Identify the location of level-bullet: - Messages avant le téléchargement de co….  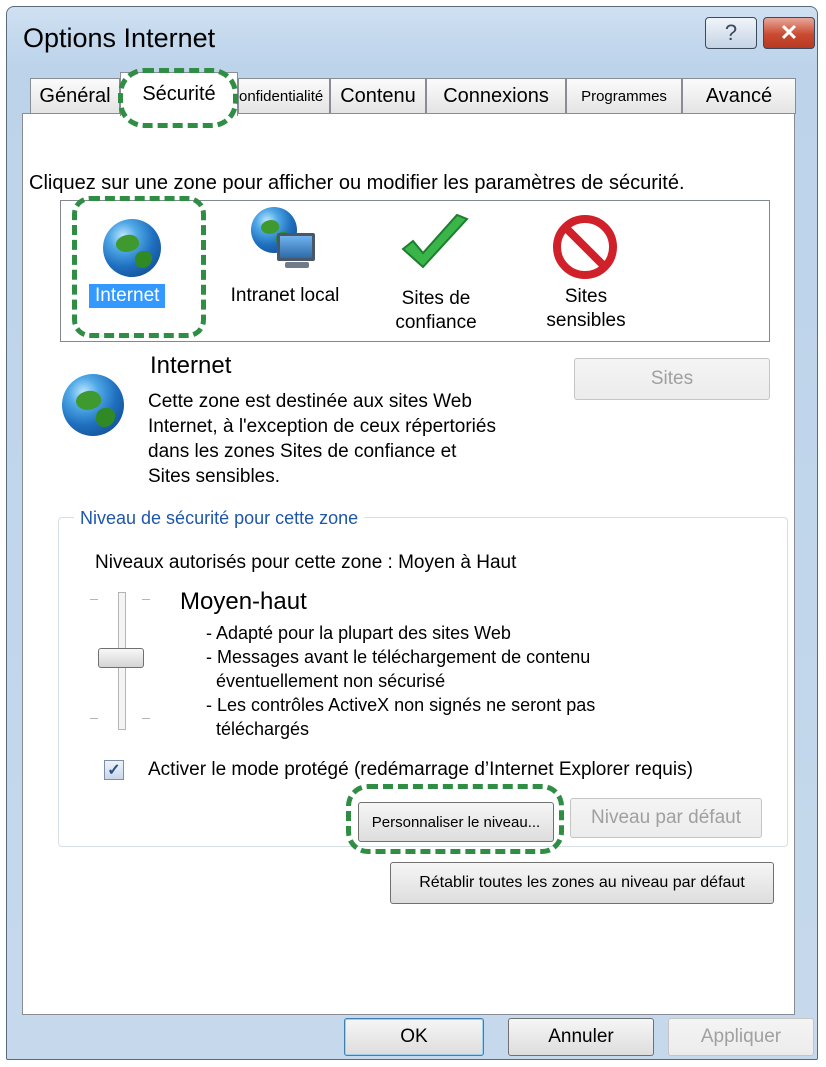
(398, 657).